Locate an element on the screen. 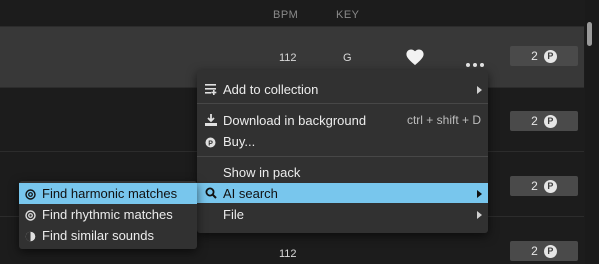 The width and height of the screenshot is (599, 264). rhythmic-icon is located at coordinates (30, 216).